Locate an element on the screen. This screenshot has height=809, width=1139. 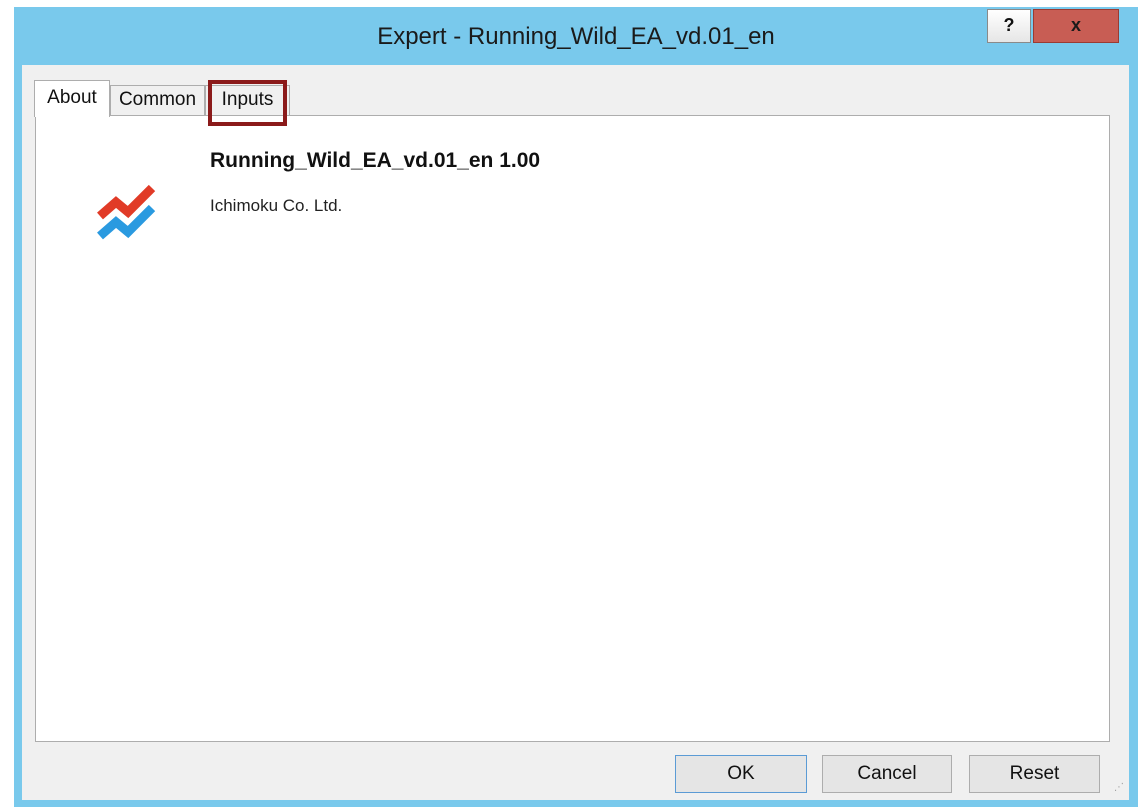
tab-common: Common is located at coordinates (157, 100).